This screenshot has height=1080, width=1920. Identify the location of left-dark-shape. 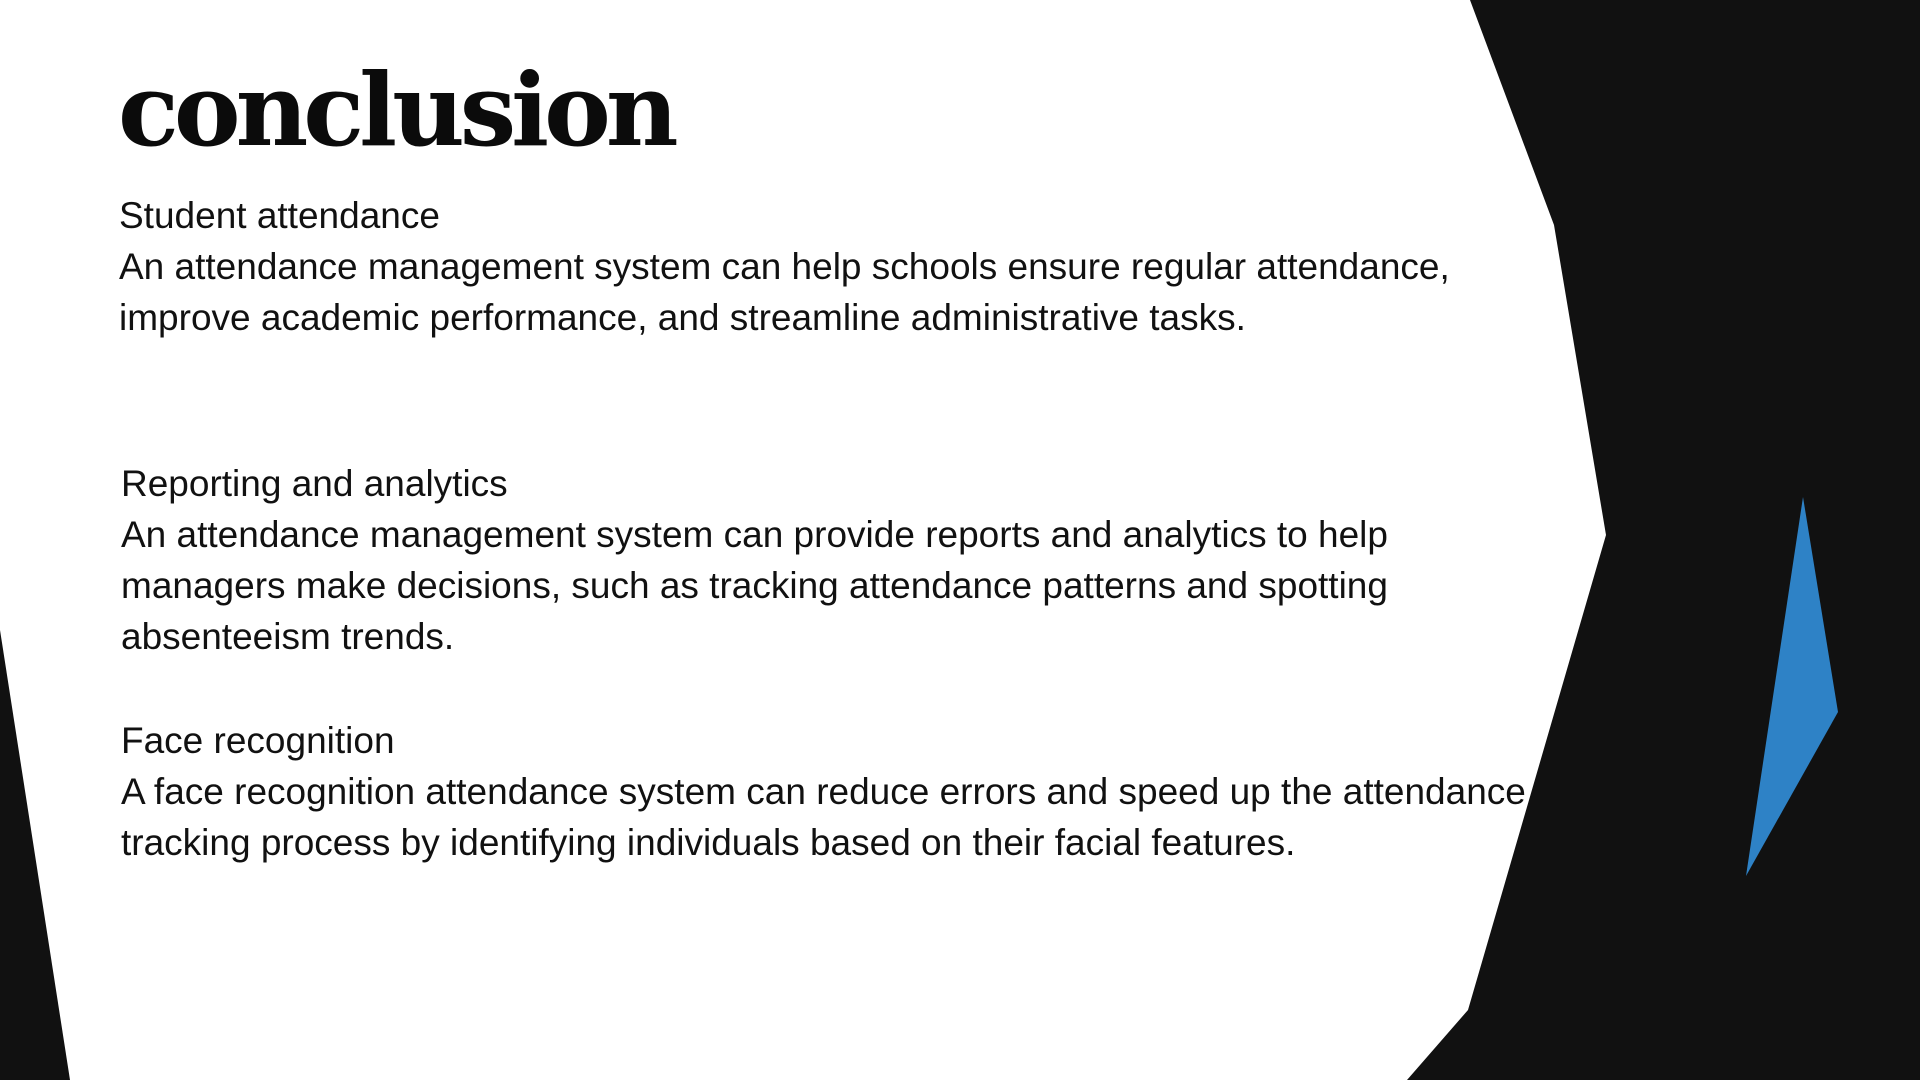
(35, 855).